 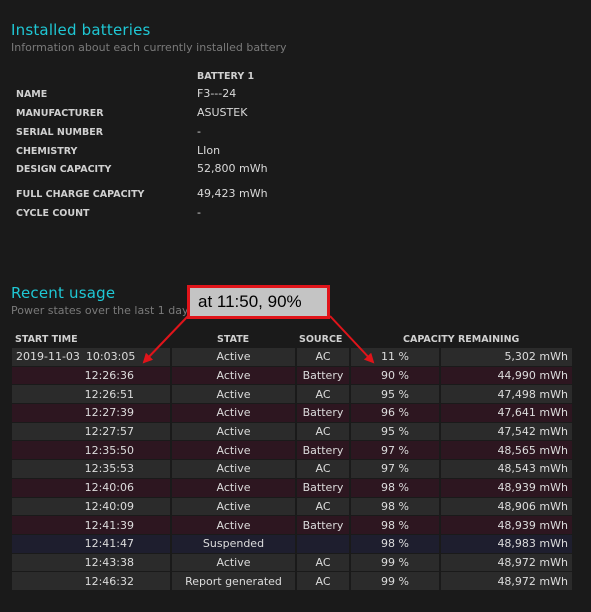 I want to click on info-value-design-capacity: 52,800 mWh, so click(x=232, y=168).